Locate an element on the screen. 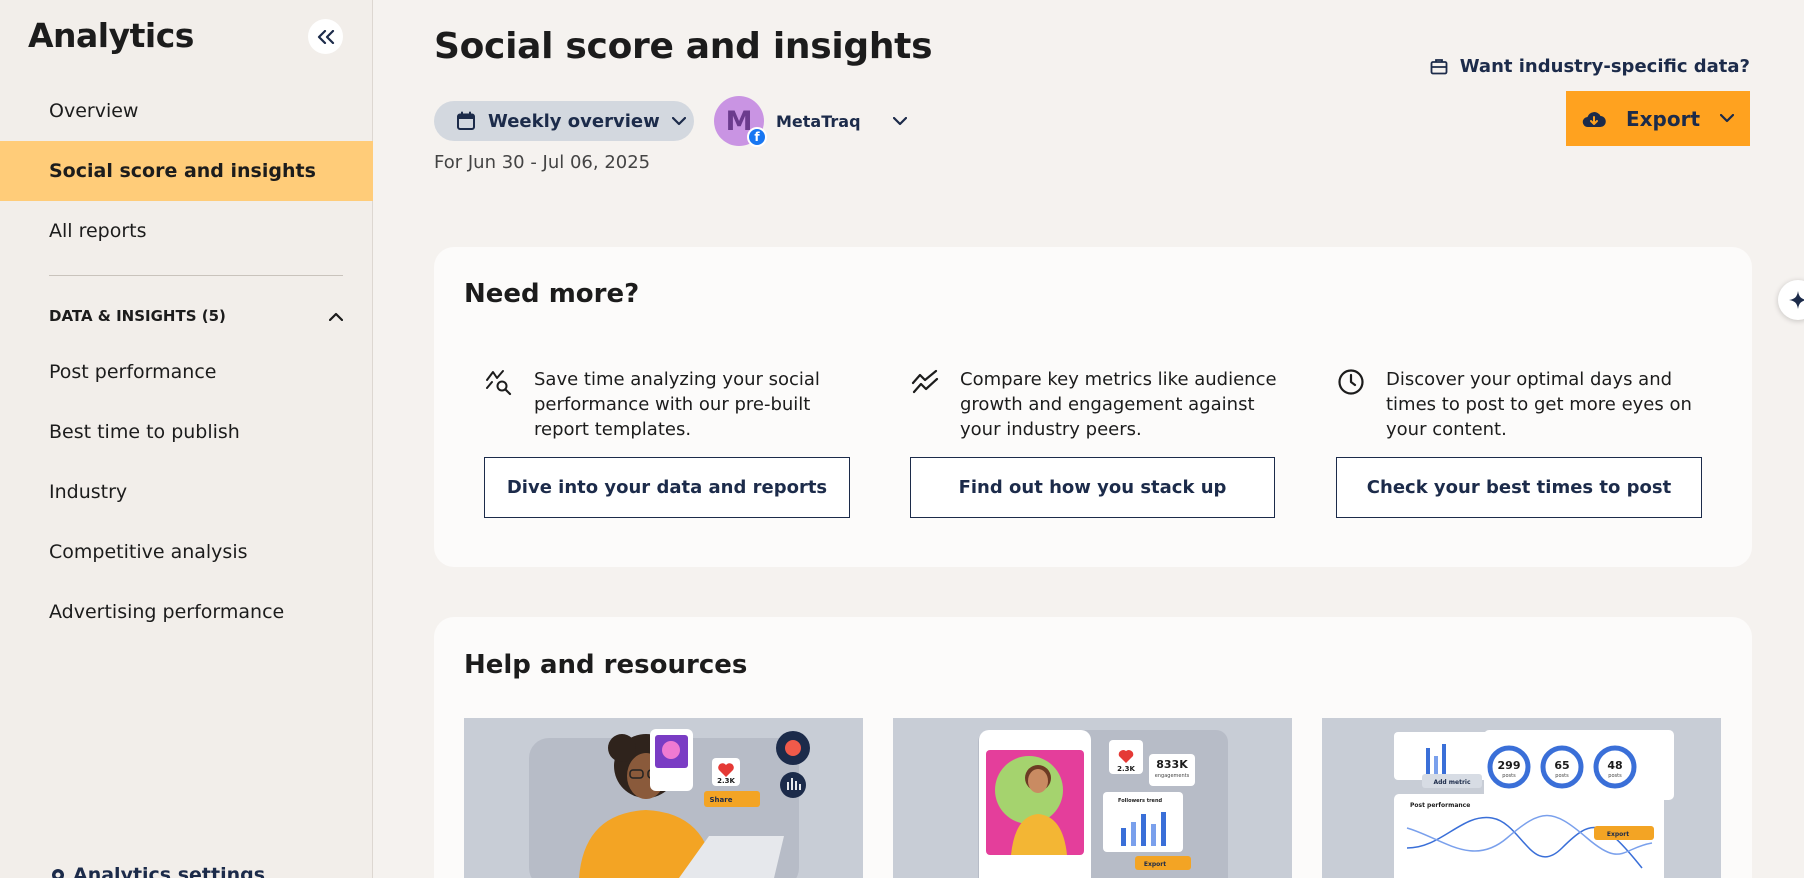 The width and height of the screenshot is (1804, 878). cloud-download-icon is located at coordinates (1594, 119).